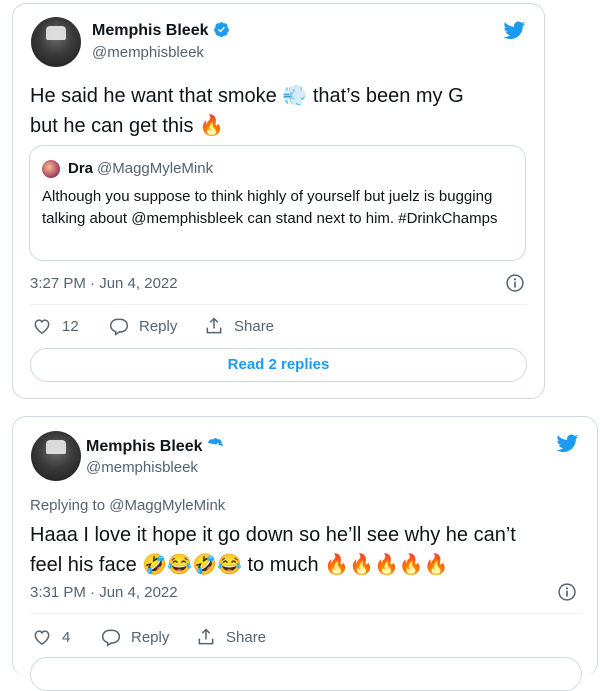 Image resolution: width=600 pixels, height=691 pixels. What do you see at coordinates (55, 326) in the screenshot?
I see `like-button: 12` at bounding box center [55, 326].